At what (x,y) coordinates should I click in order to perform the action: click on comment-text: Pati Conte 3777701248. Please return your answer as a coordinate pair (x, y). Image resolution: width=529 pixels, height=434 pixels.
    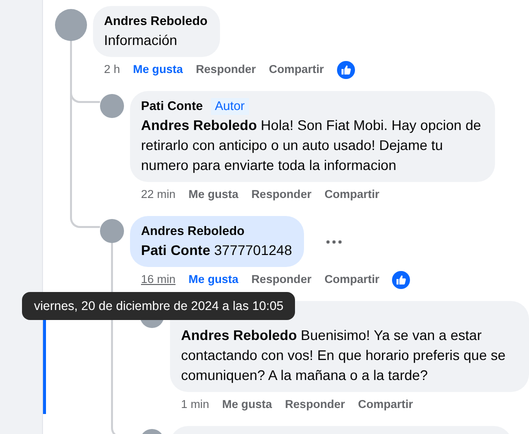
    Looking at the image, I should click on (216, 250).